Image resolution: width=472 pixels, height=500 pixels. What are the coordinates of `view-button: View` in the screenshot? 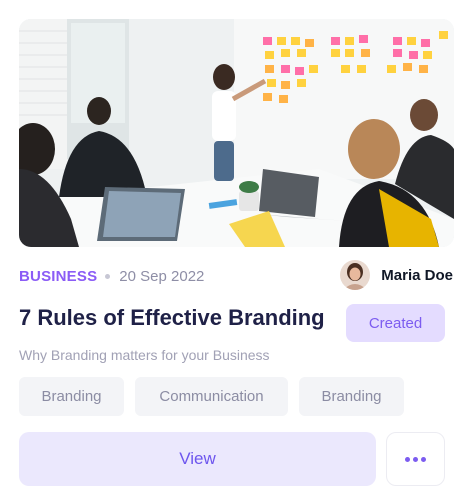 It's located at (197, 459).